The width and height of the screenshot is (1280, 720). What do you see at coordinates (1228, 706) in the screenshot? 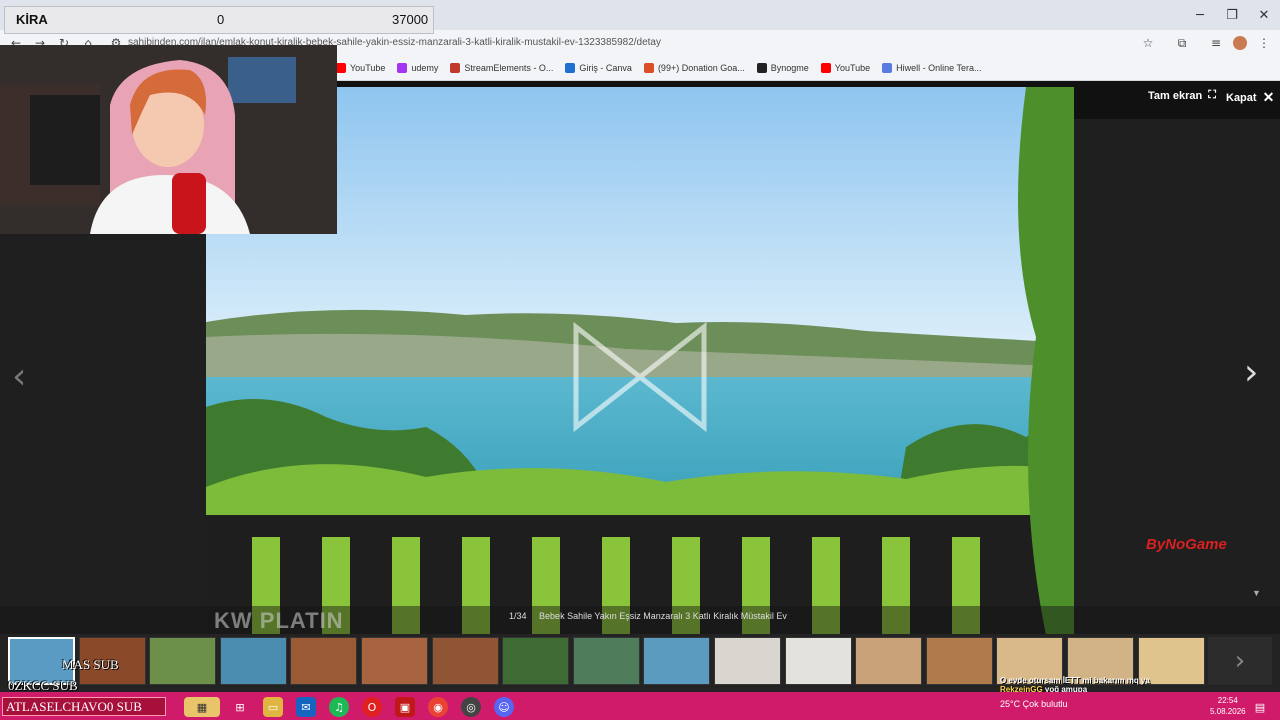
I see `clock: 22:54 5.08.2026` at bounding box center [1228, 706].